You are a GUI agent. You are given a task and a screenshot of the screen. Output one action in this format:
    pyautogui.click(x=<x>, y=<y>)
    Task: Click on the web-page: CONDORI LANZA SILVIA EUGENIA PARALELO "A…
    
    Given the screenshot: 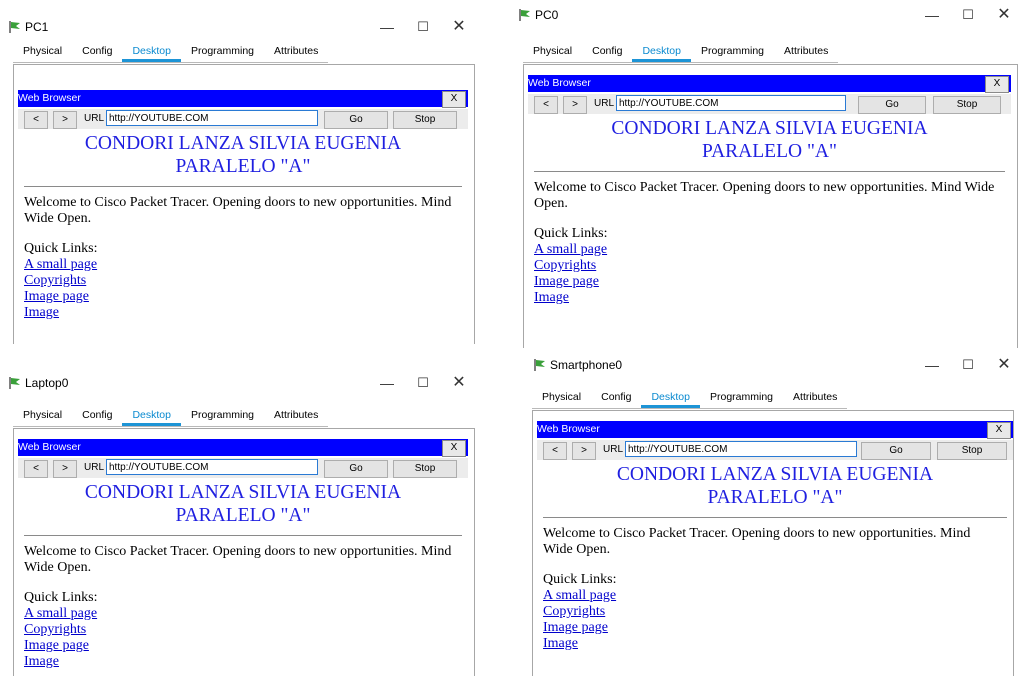 What is the action you would take?
    pyautogui.click(x=775, y=569)
    